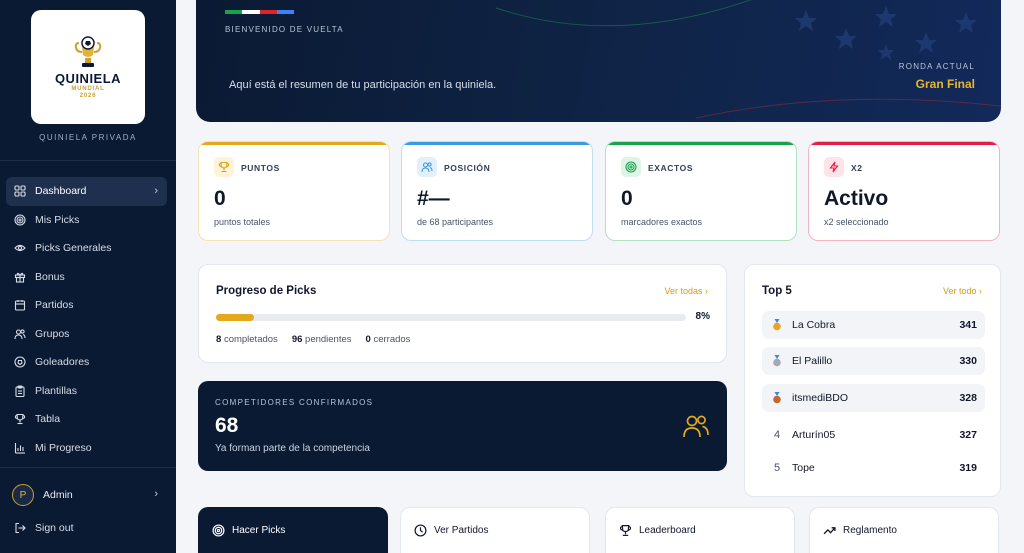 Image resolution: width=1024 pixels, height=553 pixels. What do you see at coordinates (461, 530) in the screenshot?
I see `button-label: Ver Partidos` at bounding box center [461, 530].